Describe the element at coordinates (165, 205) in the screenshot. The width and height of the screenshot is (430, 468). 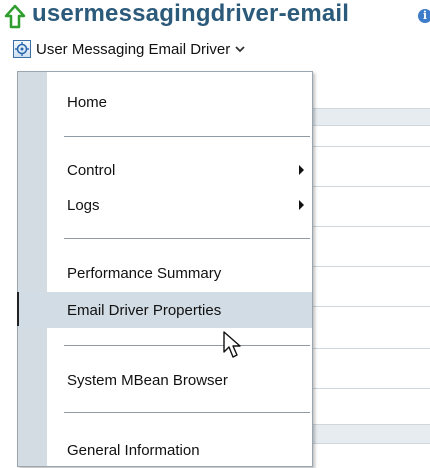
I see `menu-item-logs: Logs` at that location.